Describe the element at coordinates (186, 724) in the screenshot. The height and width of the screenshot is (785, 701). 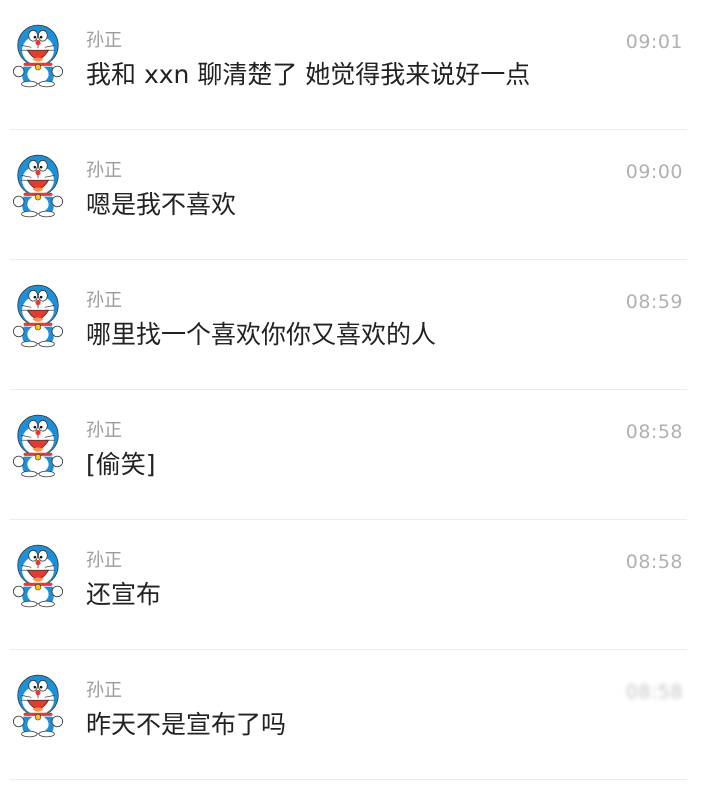
I see `message-text: 昨天不是宣布了吗` at that location.